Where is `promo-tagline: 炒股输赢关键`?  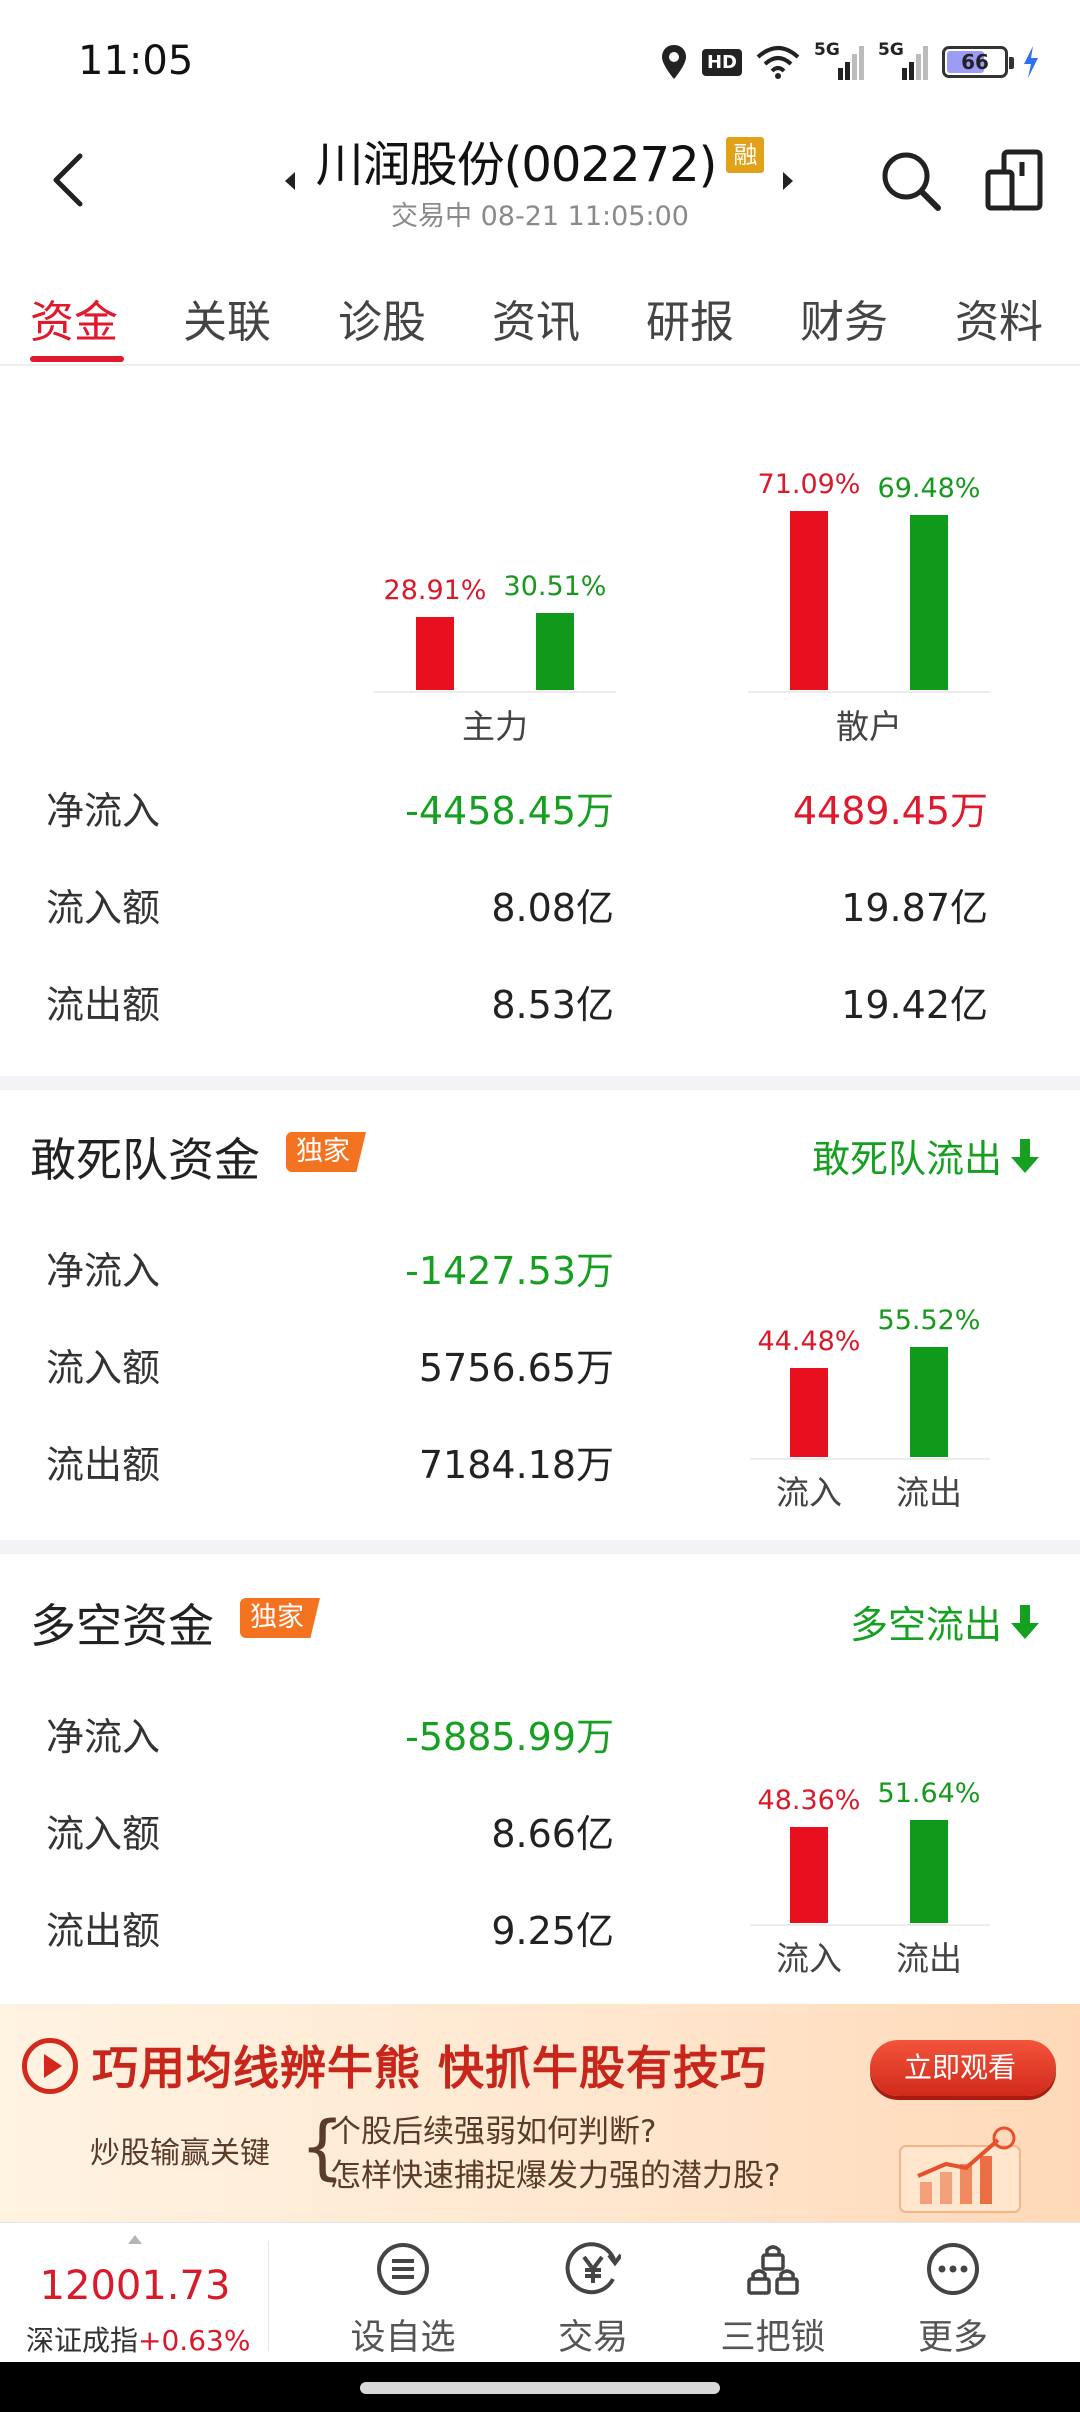
promo-tagline: 炒股输赢关键 is located at coordinates (180, 2153).